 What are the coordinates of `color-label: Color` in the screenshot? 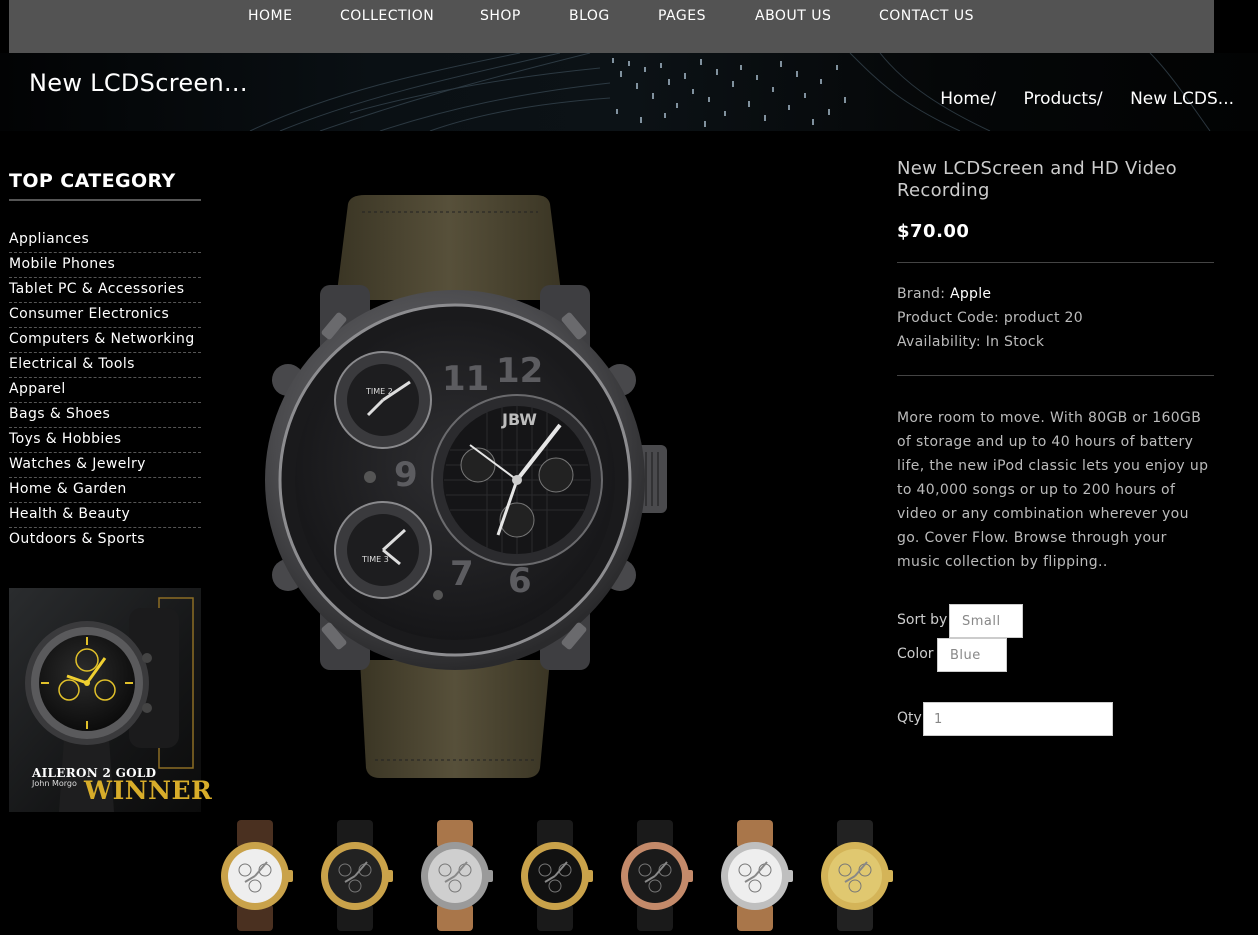 It's located at (915, 654).